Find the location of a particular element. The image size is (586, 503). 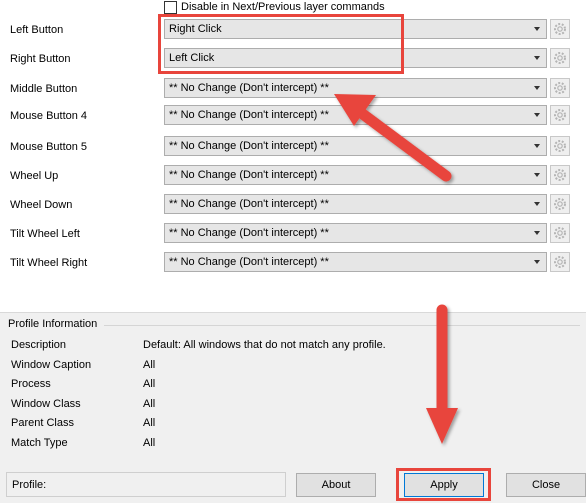

tilt-wheel-left-settings-button is located at coordinates (560, 233).